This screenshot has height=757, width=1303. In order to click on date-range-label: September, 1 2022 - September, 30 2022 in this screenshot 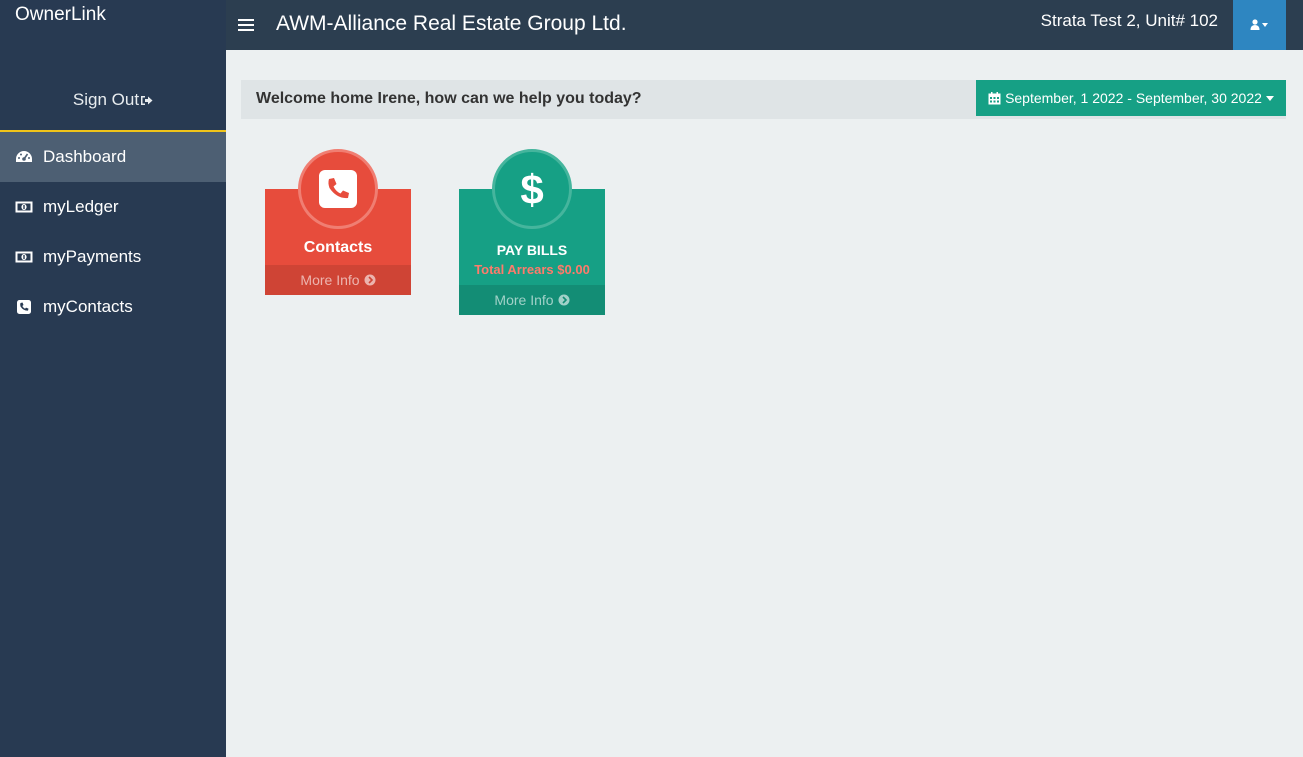, I will do `click(1133, 98)`.